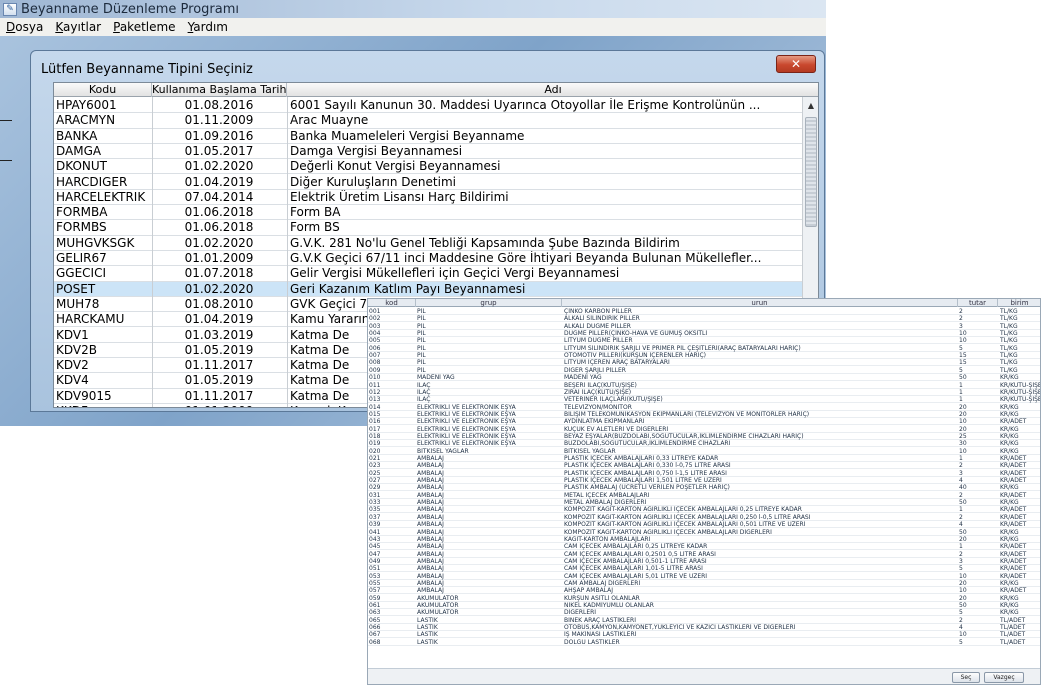 This screenshot has width=1041, height=685. Describe the element at coordinates (811, 172) in the screenshot. I see `scroll-thumb` at that location.